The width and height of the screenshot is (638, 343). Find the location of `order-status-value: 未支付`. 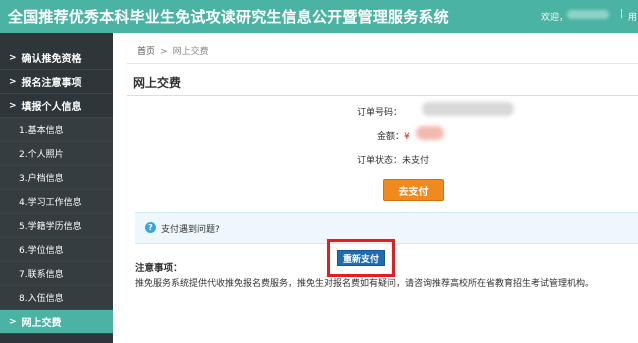

order-status-value: 未支付 is located at coordinates (416, 161).